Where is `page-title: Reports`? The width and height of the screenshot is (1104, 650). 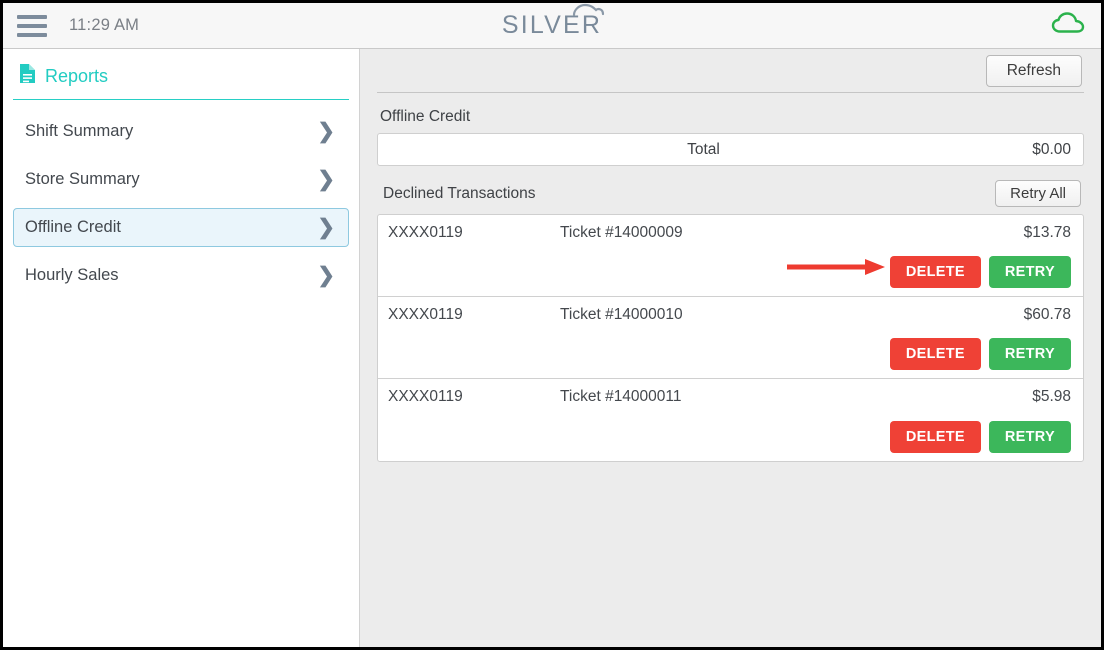 page-title: Reports is located at coordinates (77, 75).